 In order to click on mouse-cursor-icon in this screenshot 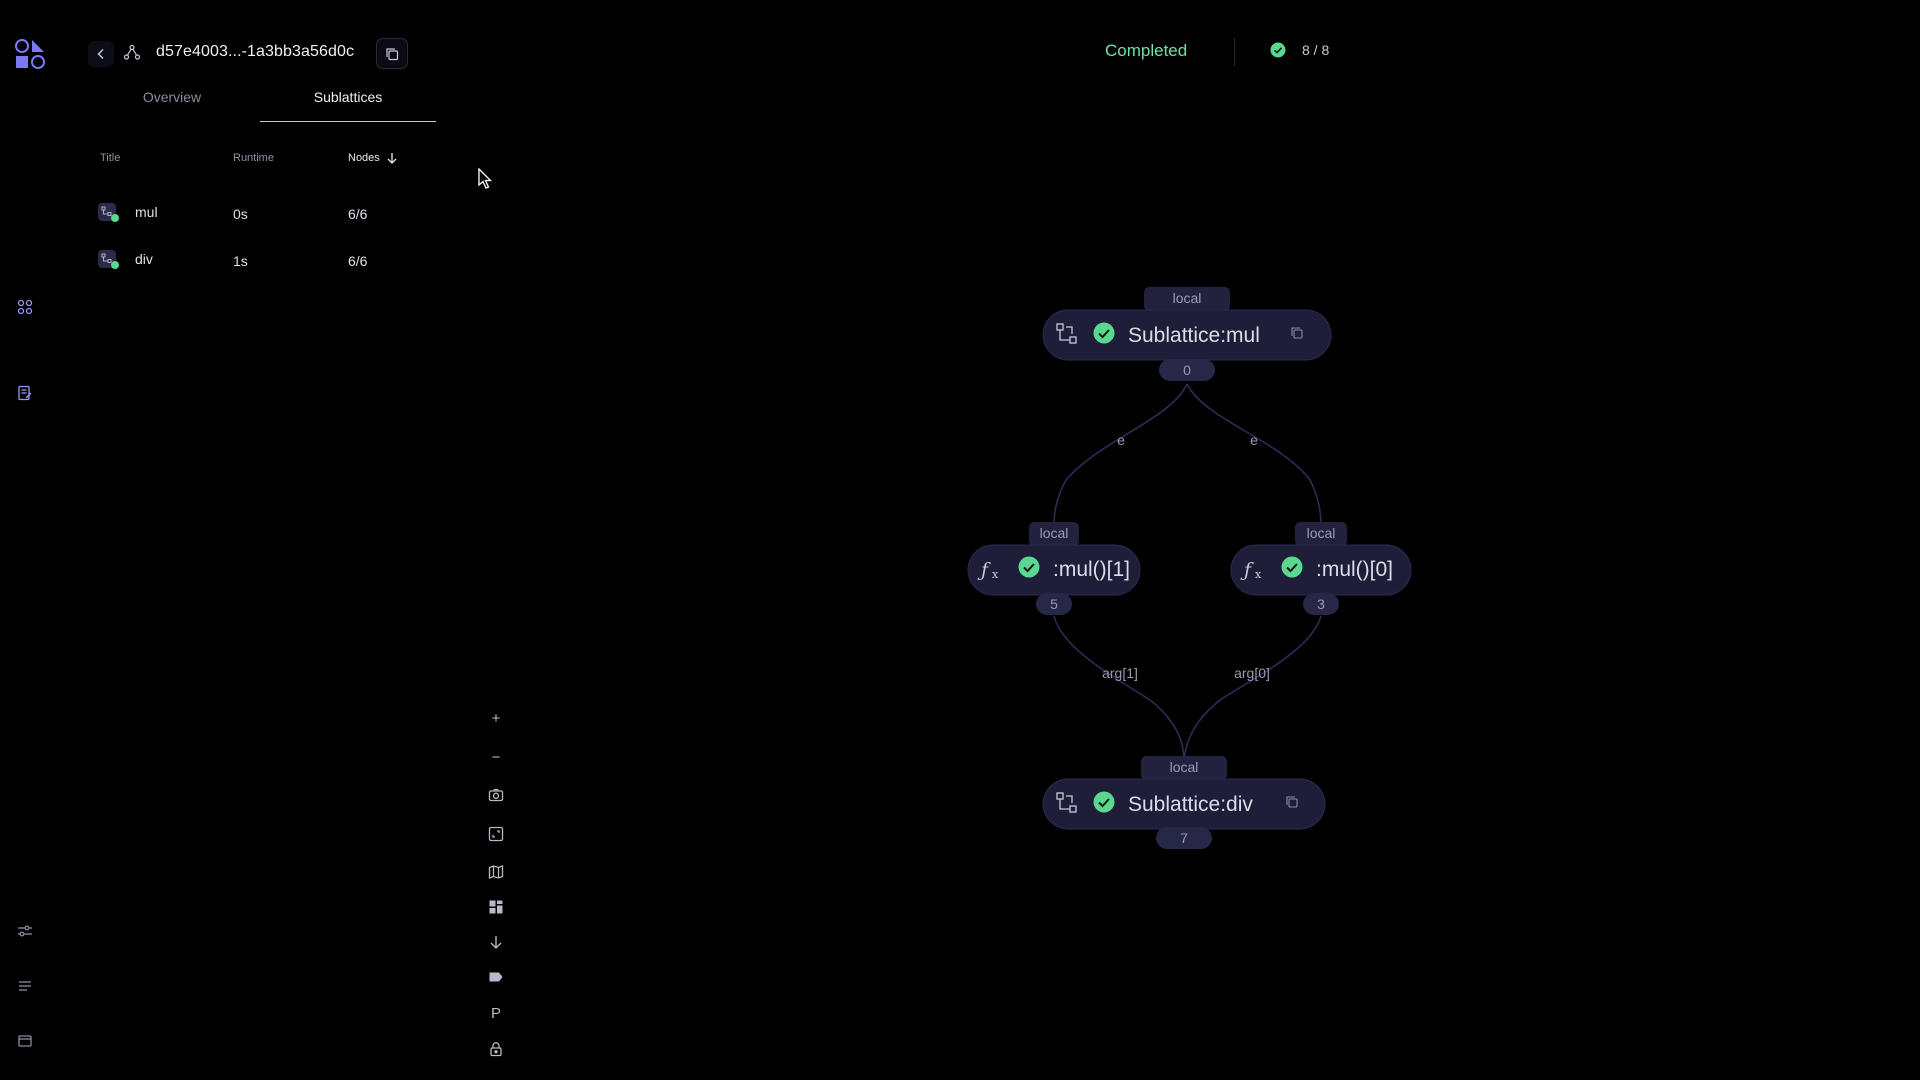, I will do `click(485, 178)`.